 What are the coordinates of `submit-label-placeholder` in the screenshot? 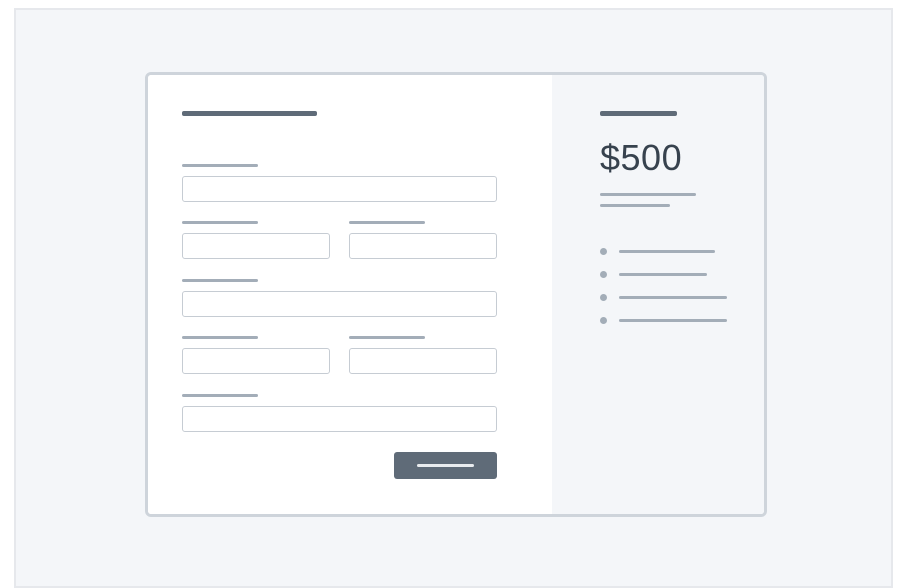 It's located at (445, 465).